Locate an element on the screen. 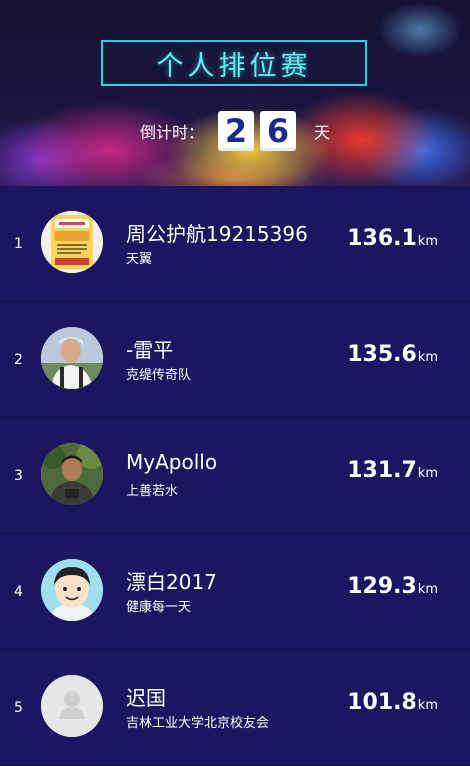 The height and width of the screenshot is (766, 470). distance: 135.6km is located at coordinates (392, 354).